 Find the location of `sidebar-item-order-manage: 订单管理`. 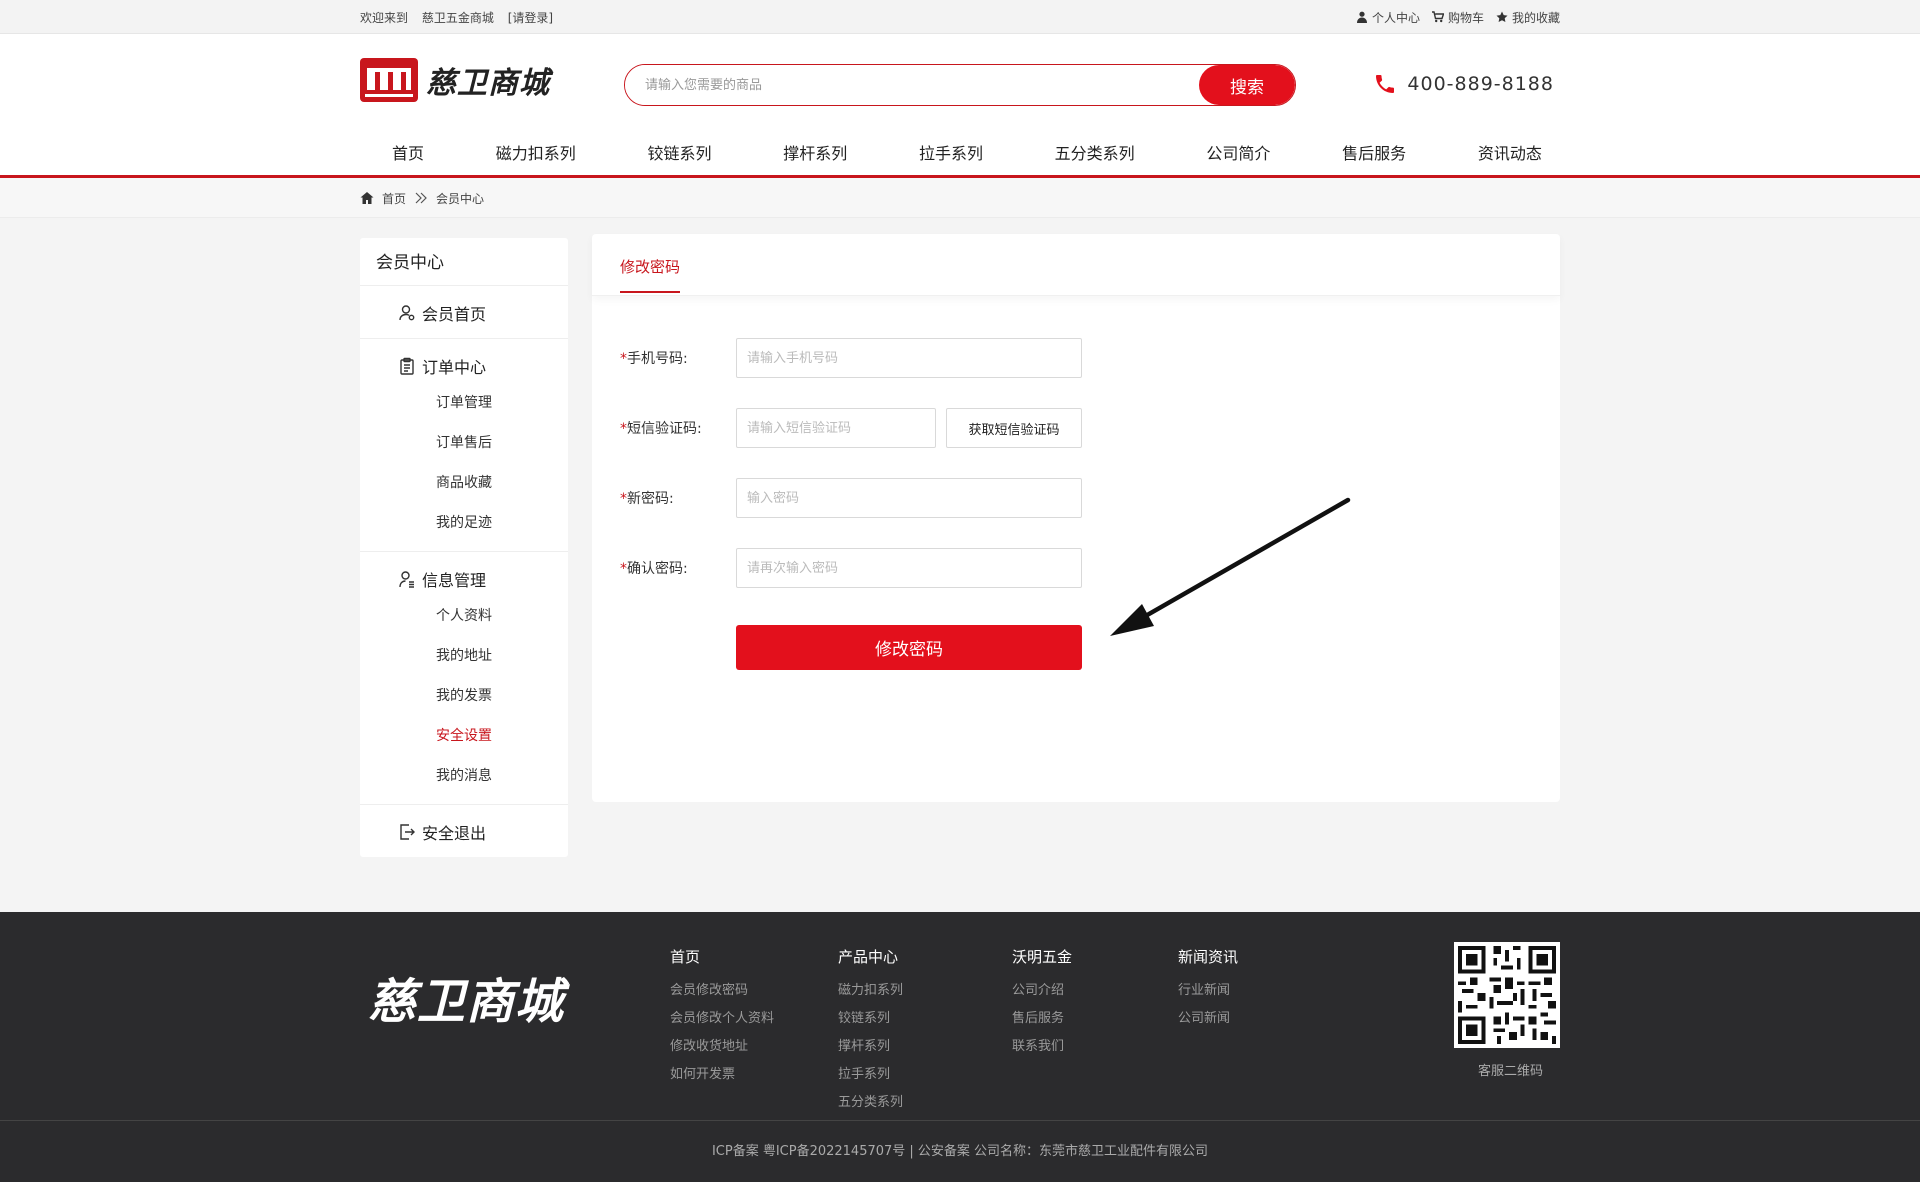

sidebar-item-order-manage: 订单管理 is located at coordinates (464, 403).